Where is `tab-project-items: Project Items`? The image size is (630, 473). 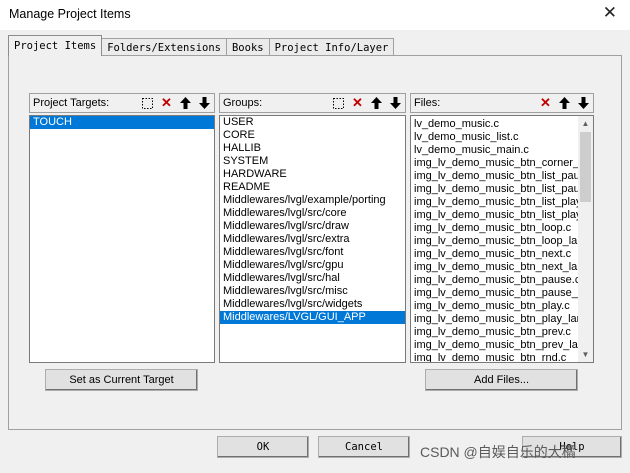
tab-project-items: Project Items is located at coordinates (55, 45).